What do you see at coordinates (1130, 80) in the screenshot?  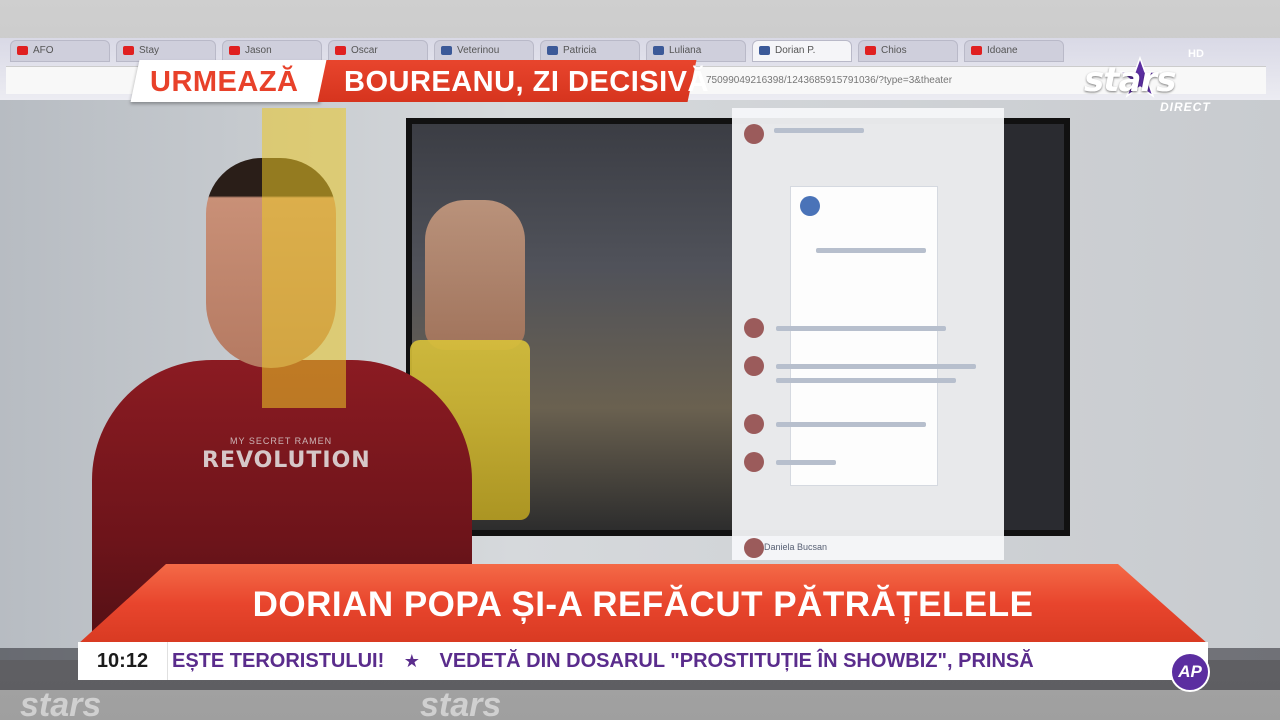 I see `channel-logo-text: stars` at bounding box center [1130, 80].